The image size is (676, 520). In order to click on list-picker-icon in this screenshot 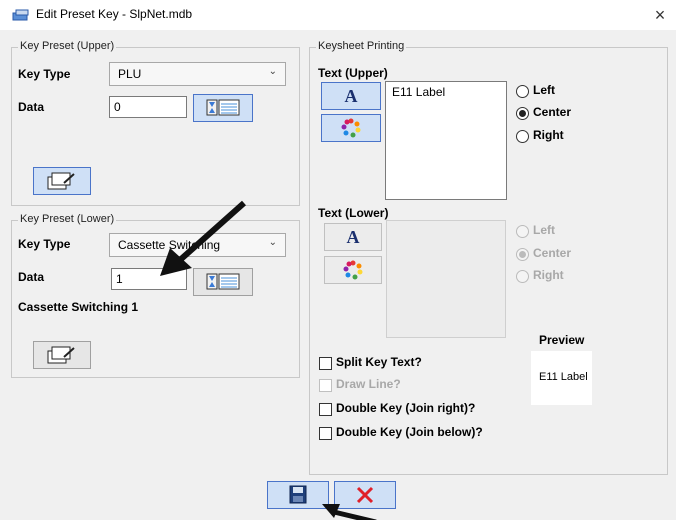, I will do `click(223, 107)`.